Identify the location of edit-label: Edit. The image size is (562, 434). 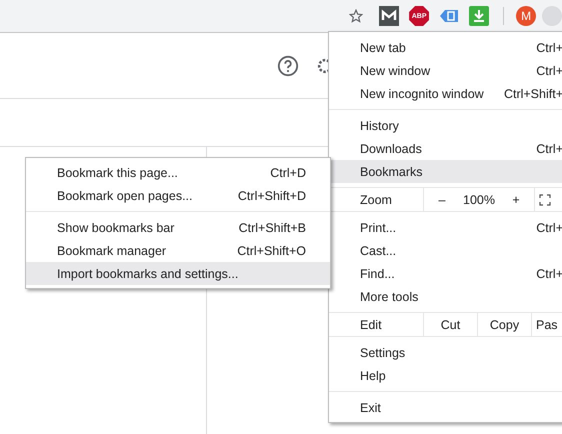
(371, 325).